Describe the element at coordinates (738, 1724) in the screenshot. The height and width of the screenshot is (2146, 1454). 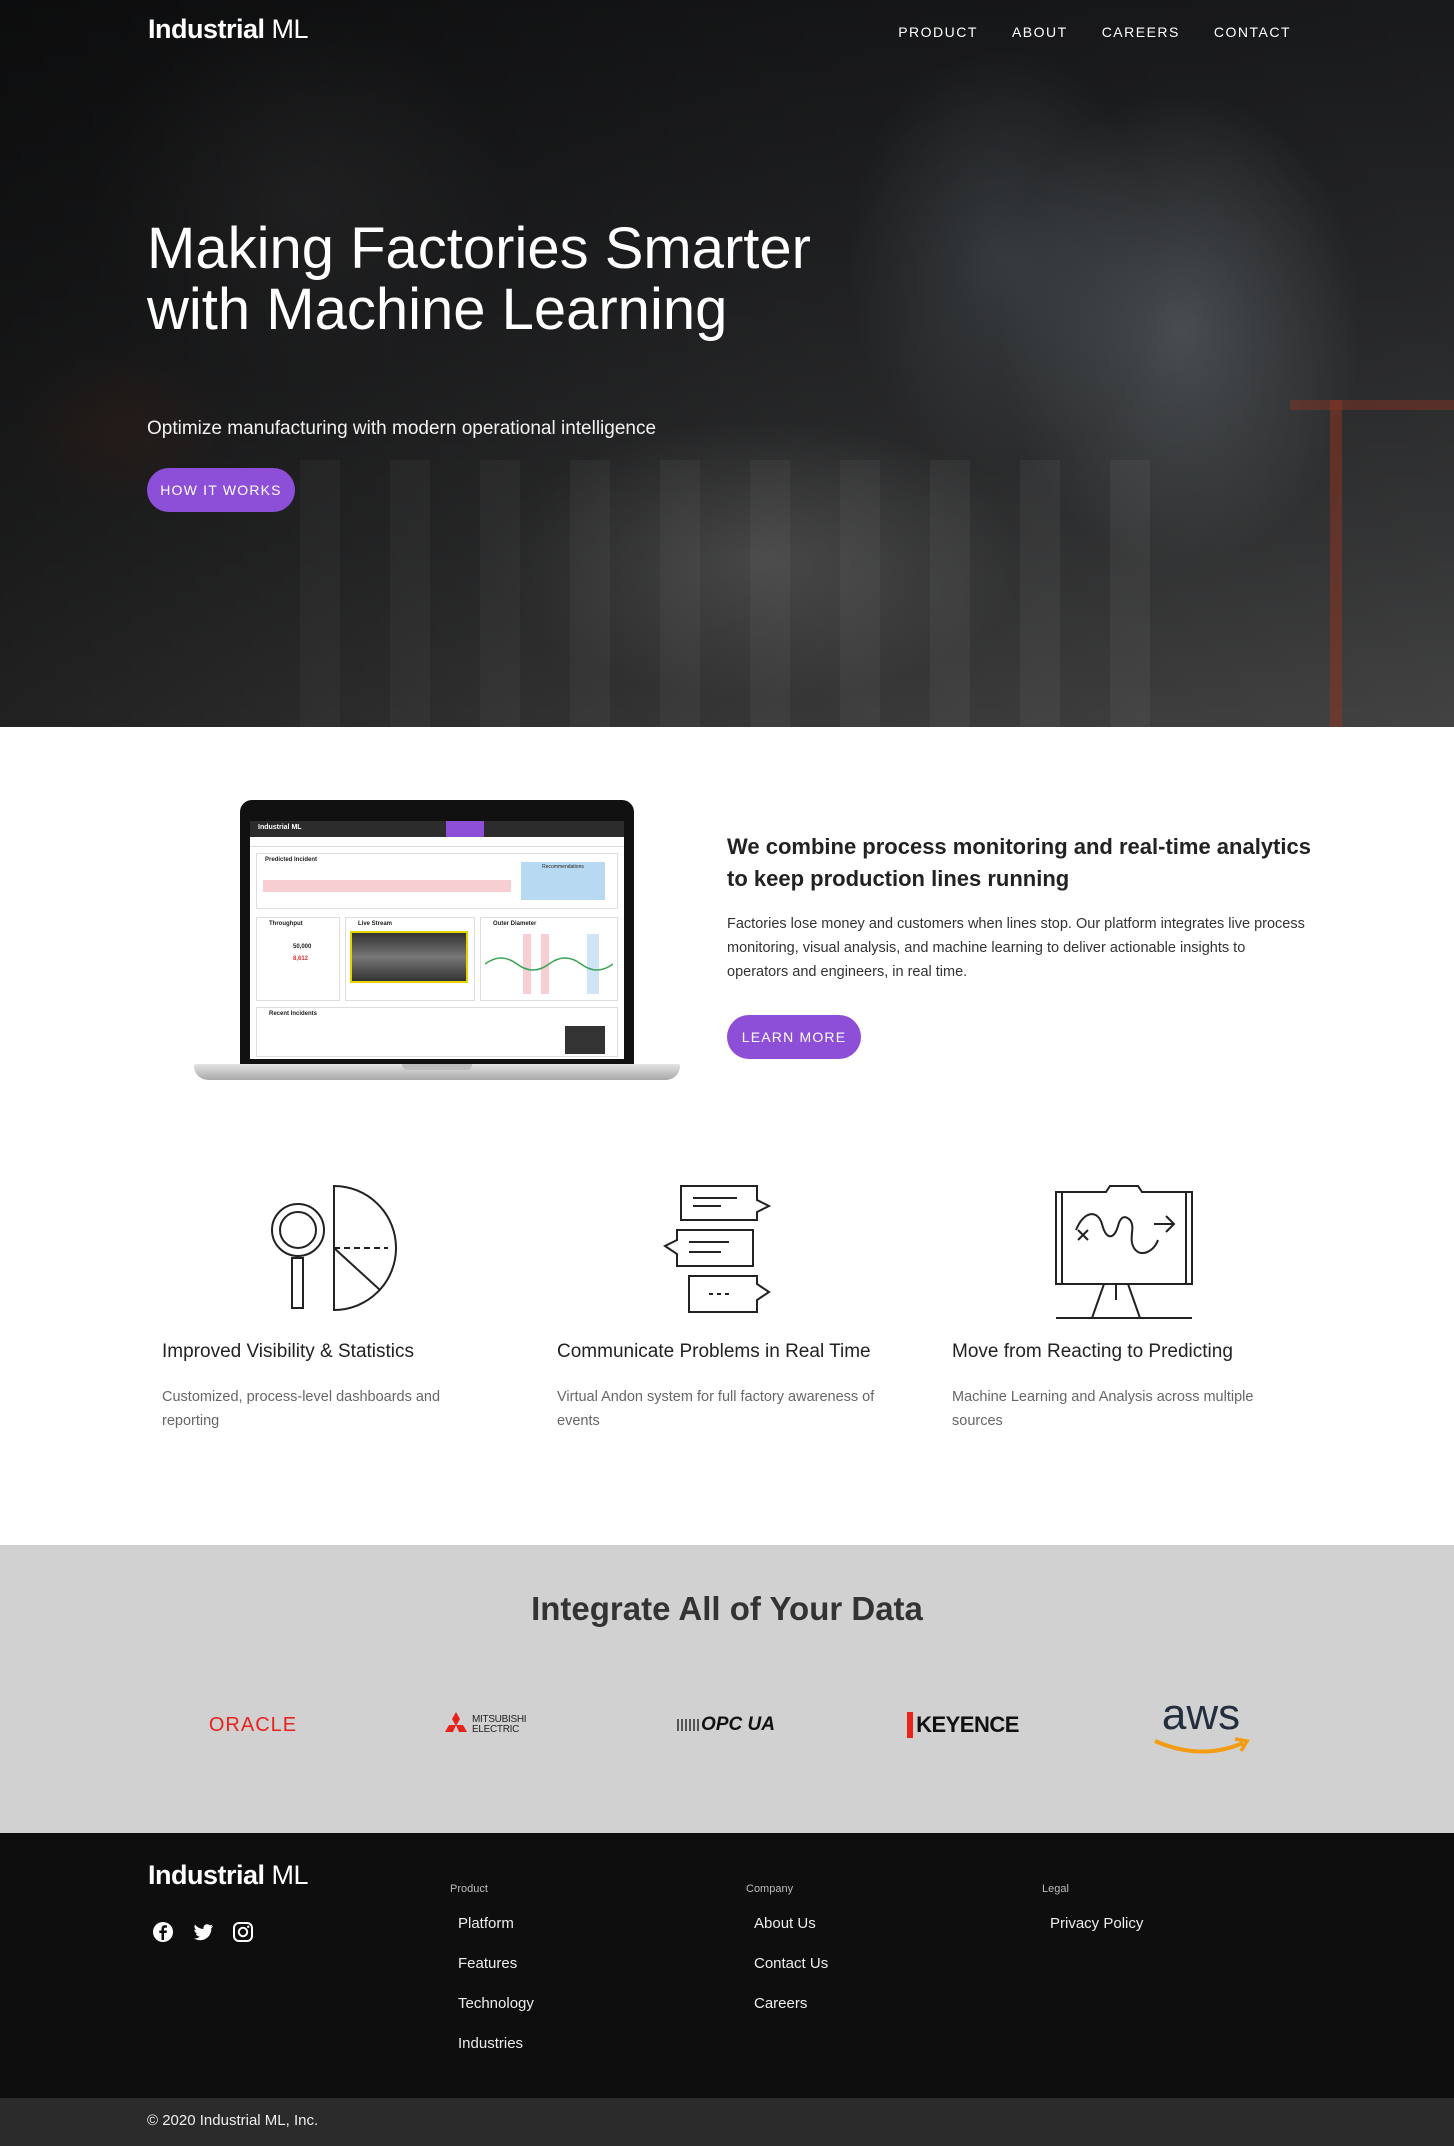
I see `opc-ua-logo-text: OPC UA` at that location.